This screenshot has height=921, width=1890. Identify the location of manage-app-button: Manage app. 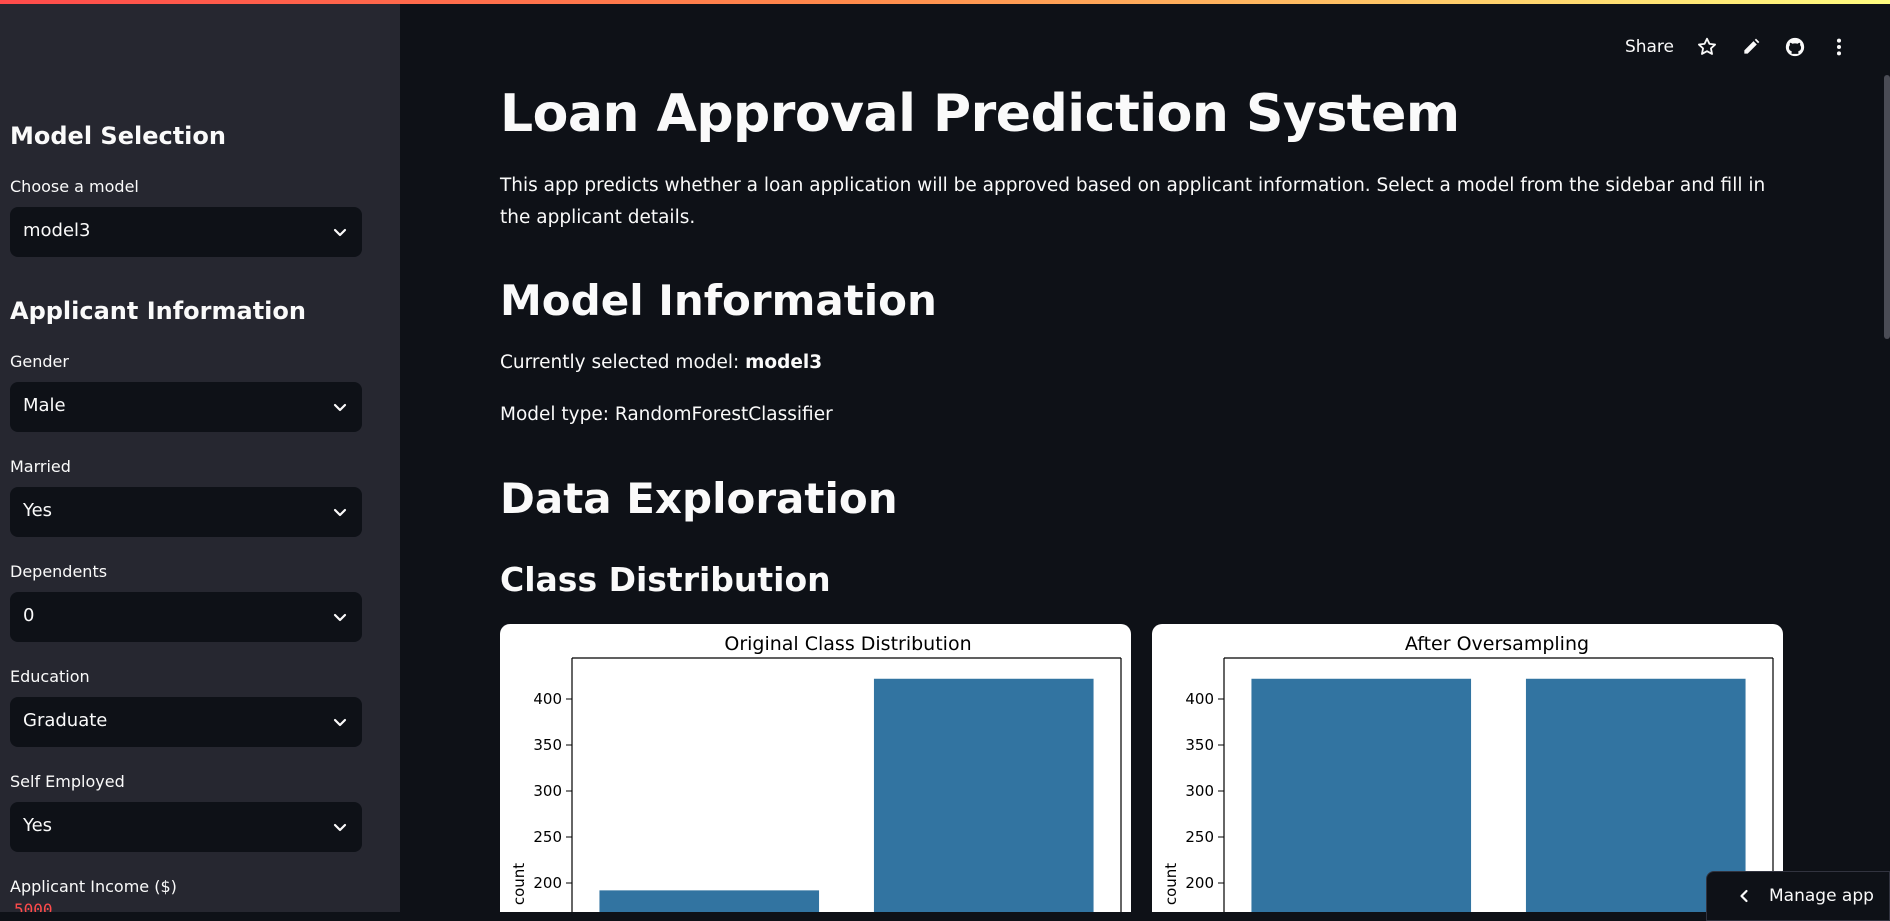
(1798, 896).